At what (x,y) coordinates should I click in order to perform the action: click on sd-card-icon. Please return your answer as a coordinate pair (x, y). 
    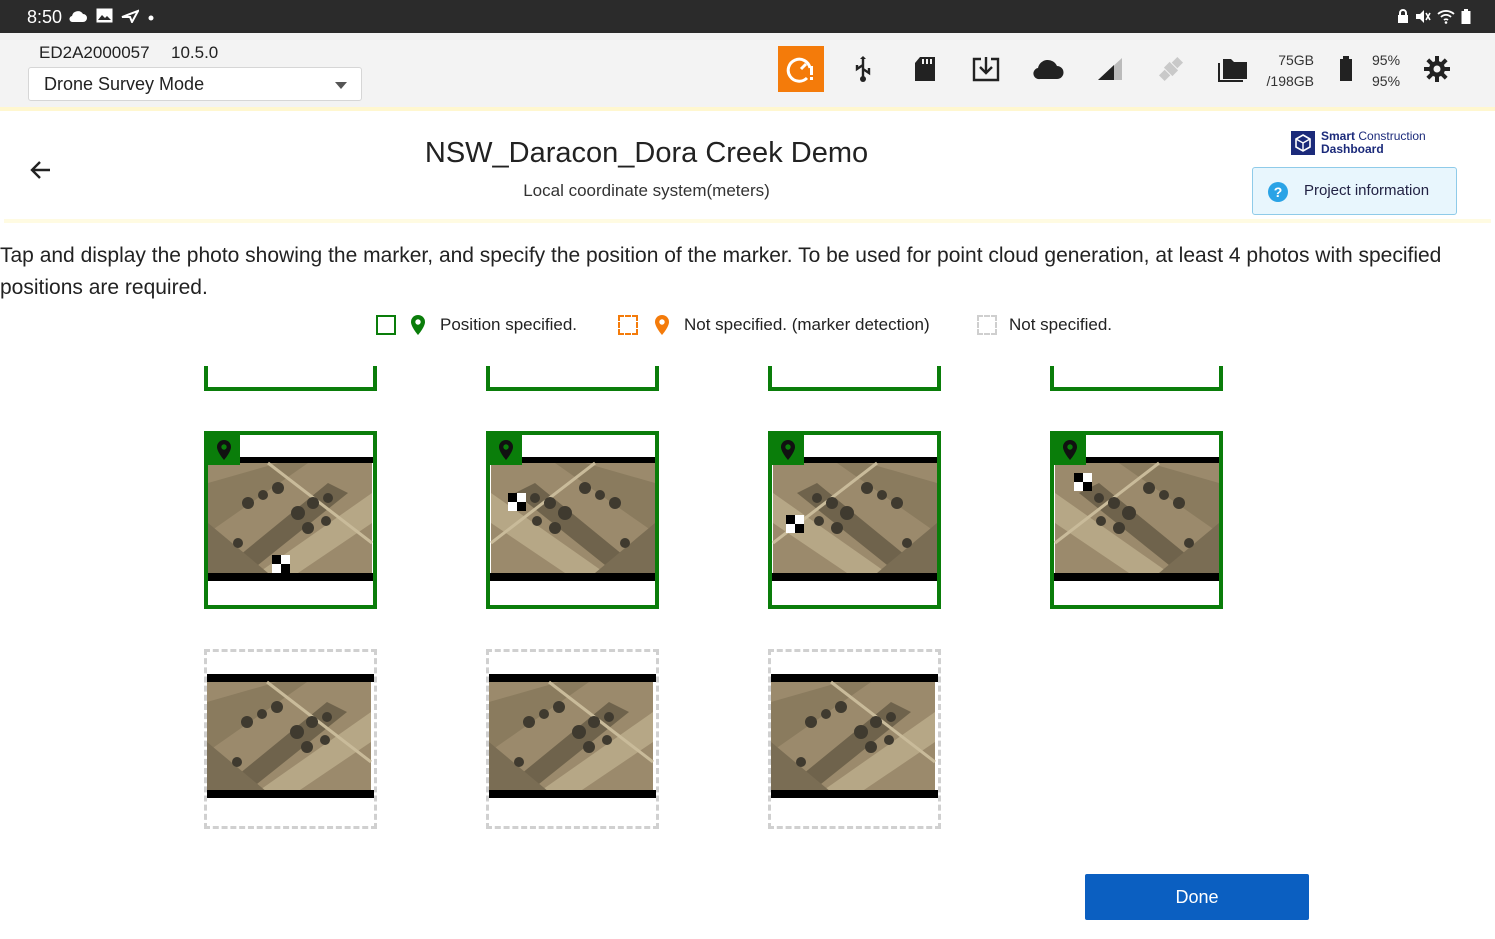
    Looking at the image, I should click on (925, 69).